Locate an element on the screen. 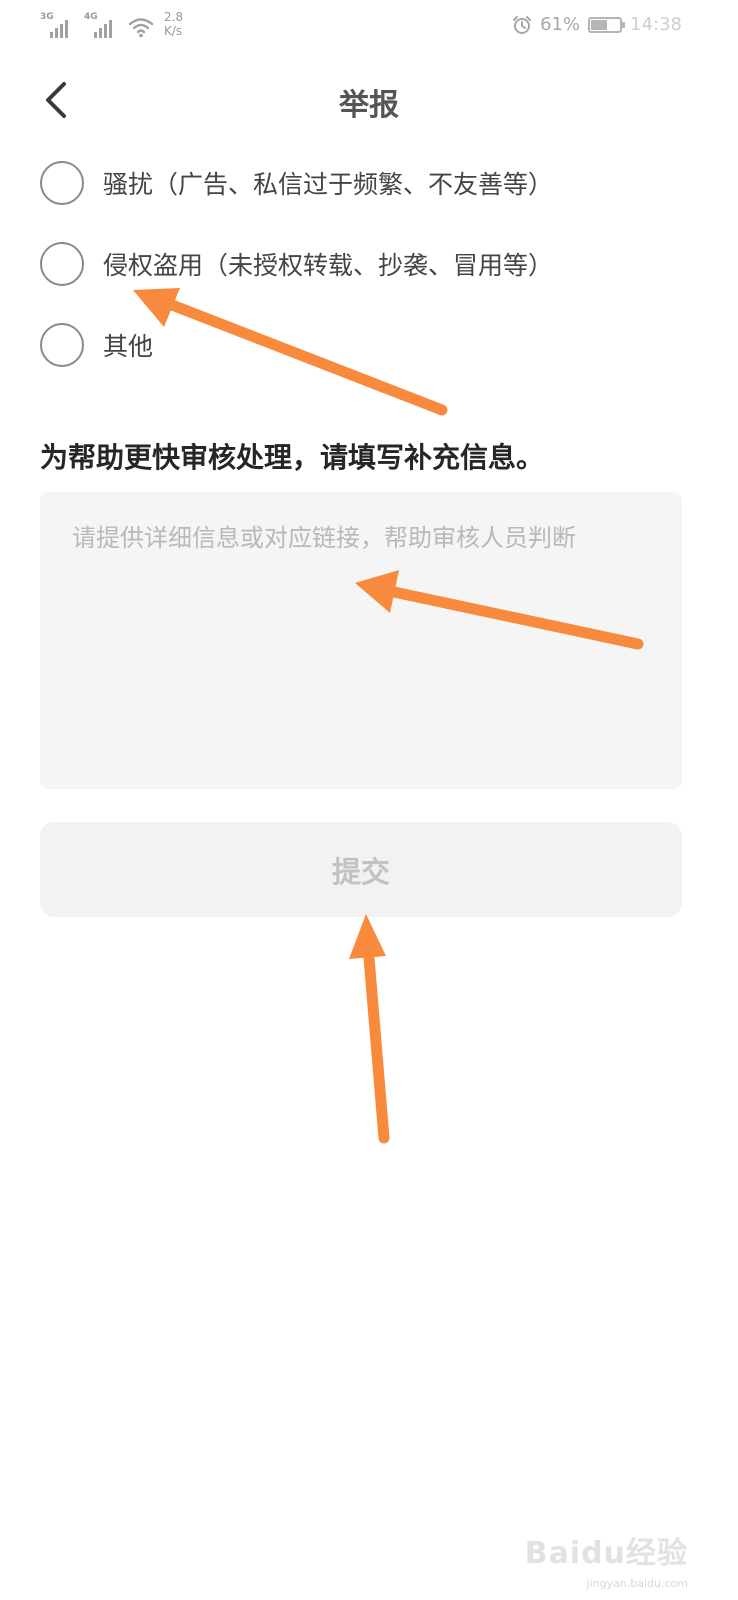 This screenshot has width=738, height=1600. report-options: 骚扰（广告、私信过于频繁、不友善等） 侵权盗用（未授权转载、抄袭、冒用等） 其他 is located at coordinates (370, 279).